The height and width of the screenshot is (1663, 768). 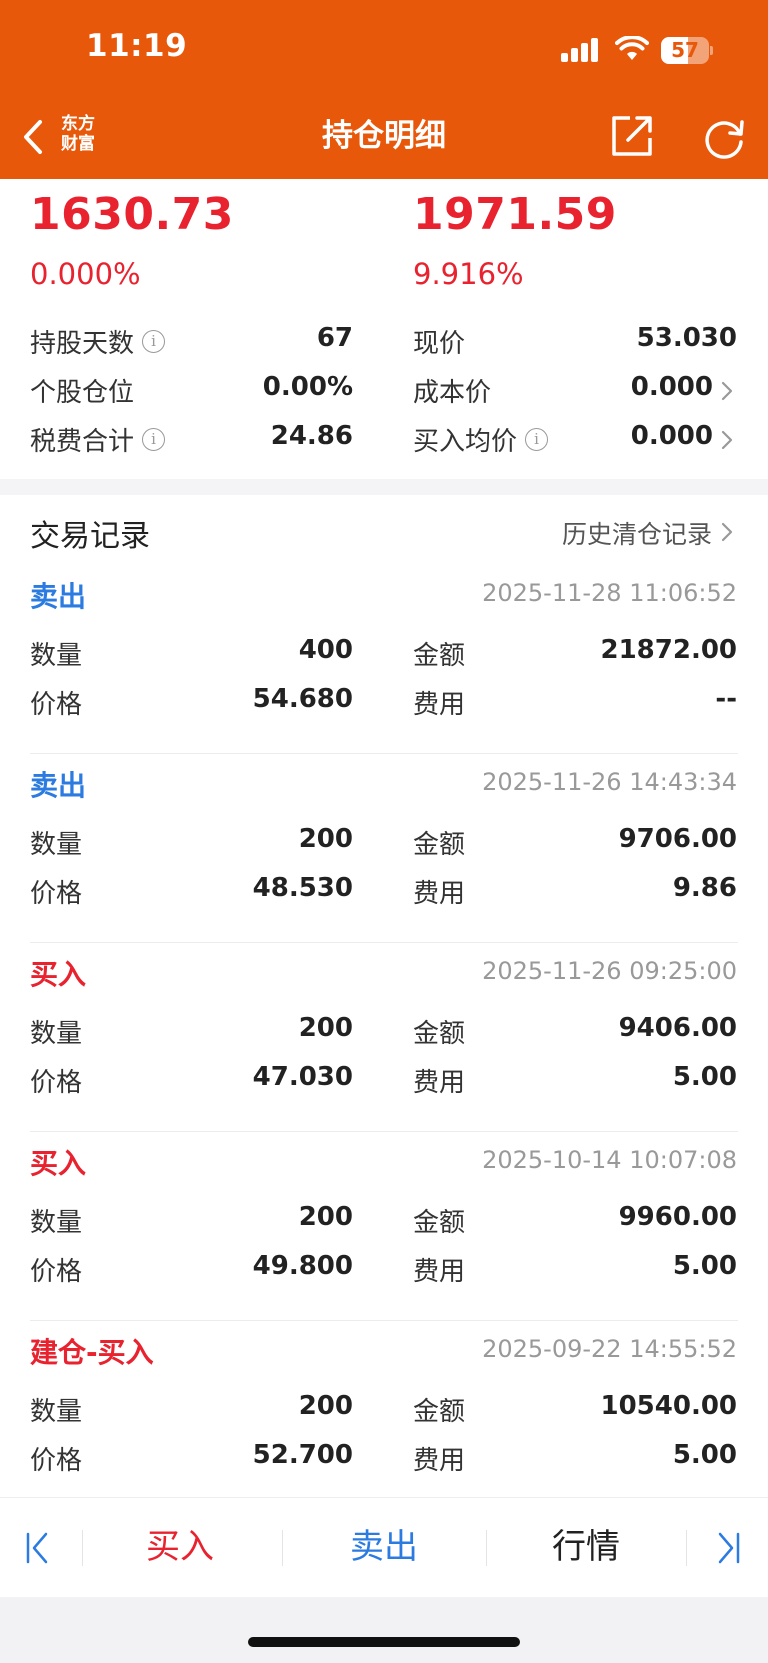 I want to click on cost-price-value: 0.000, so click(x=672, y=387).